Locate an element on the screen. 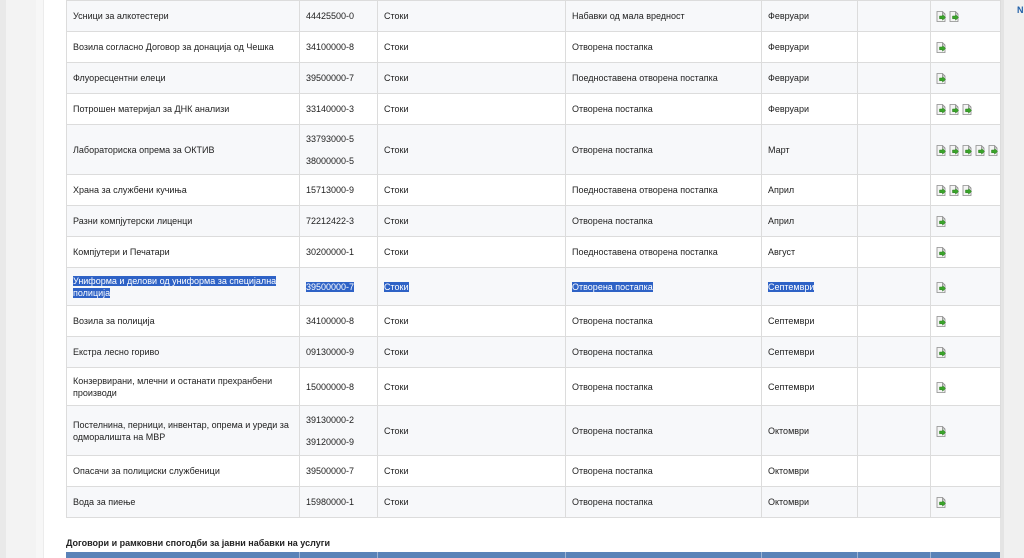 The height and width of the screenshot is (558, 1024). cpv-code: 72212422-3 is located at coordinates (330, 221).